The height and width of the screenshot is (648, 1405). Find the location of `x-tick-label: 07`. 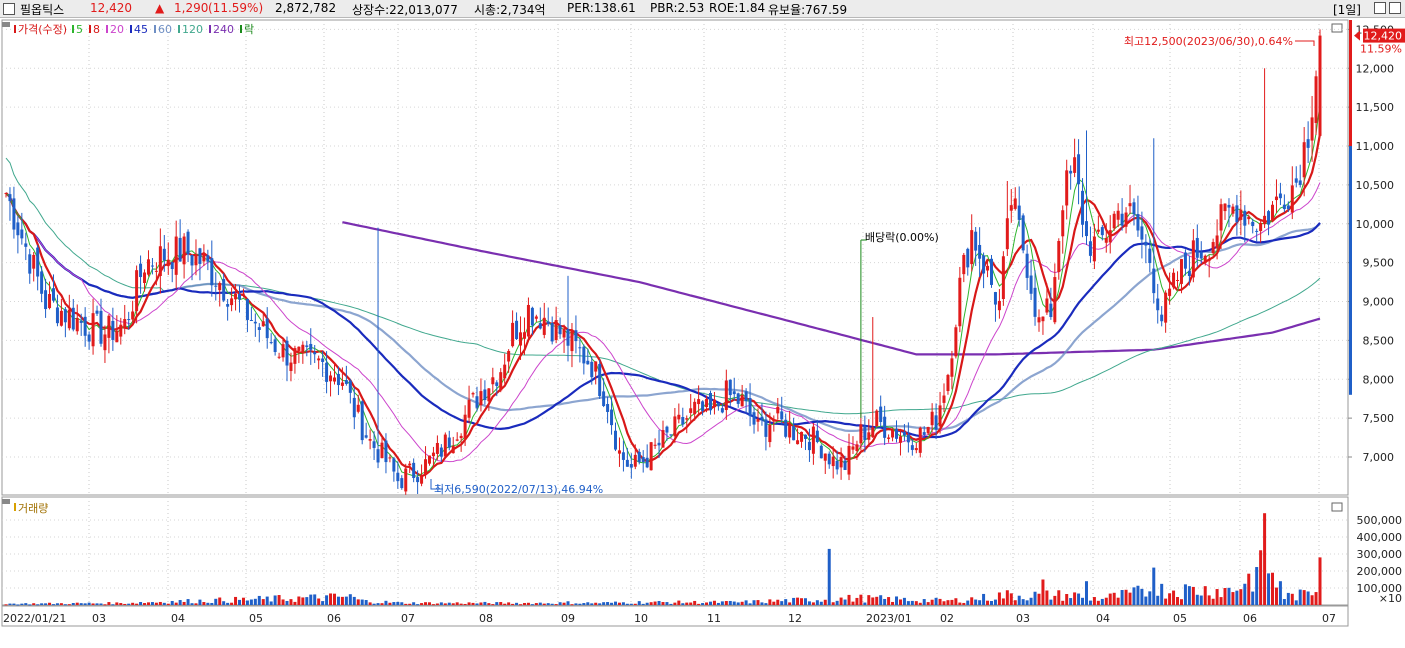

x-tick-label: 07 is located at coordinates (408, 618).